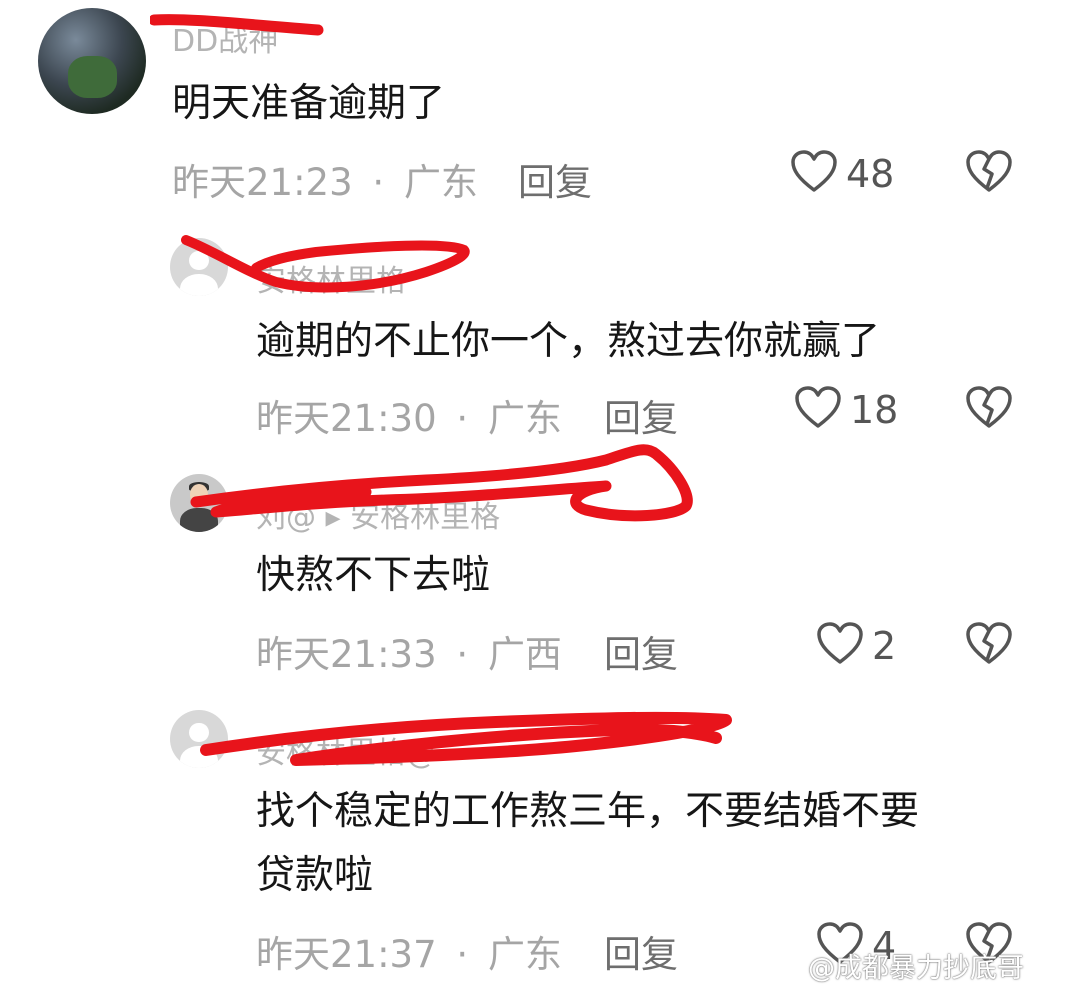 Image resolution: width=1068 pixels, height=990 pixels. I want to click on username: DD战神, so click(225, 38).